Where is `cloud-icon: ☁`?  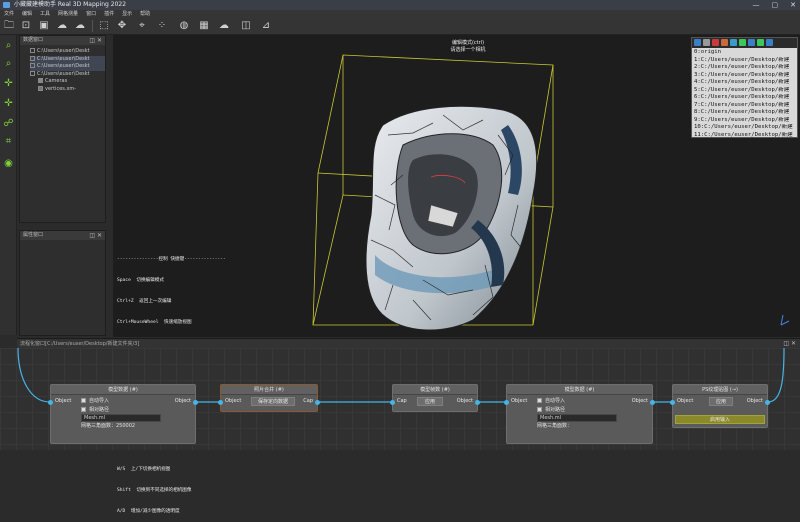
cloud-icon: ☁ is located at coordinates (62, 26).